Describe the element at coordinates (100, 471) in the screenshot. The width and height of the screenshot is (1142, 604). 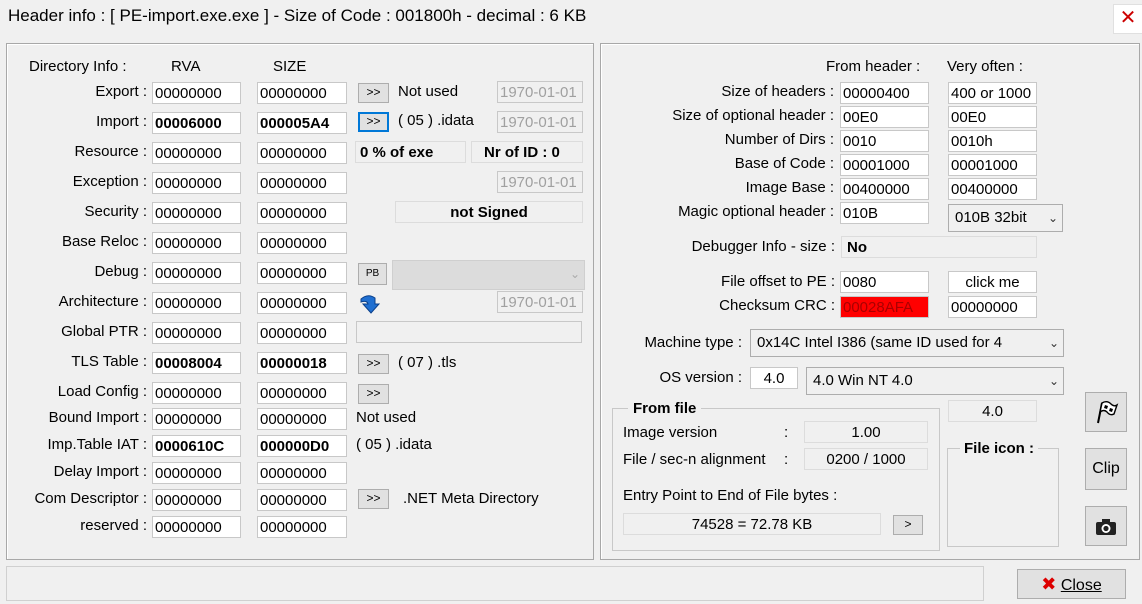
I see `directory-row-label: Delay Import :` at that location.